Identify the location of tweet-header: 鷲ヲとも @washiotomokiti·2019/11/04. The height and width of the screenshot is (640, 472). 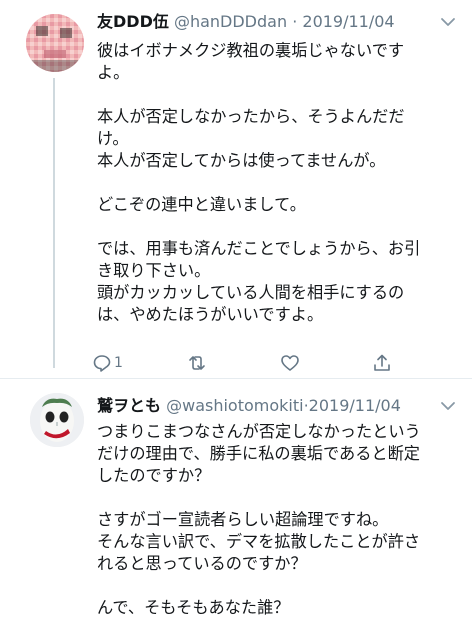
(249, 406).